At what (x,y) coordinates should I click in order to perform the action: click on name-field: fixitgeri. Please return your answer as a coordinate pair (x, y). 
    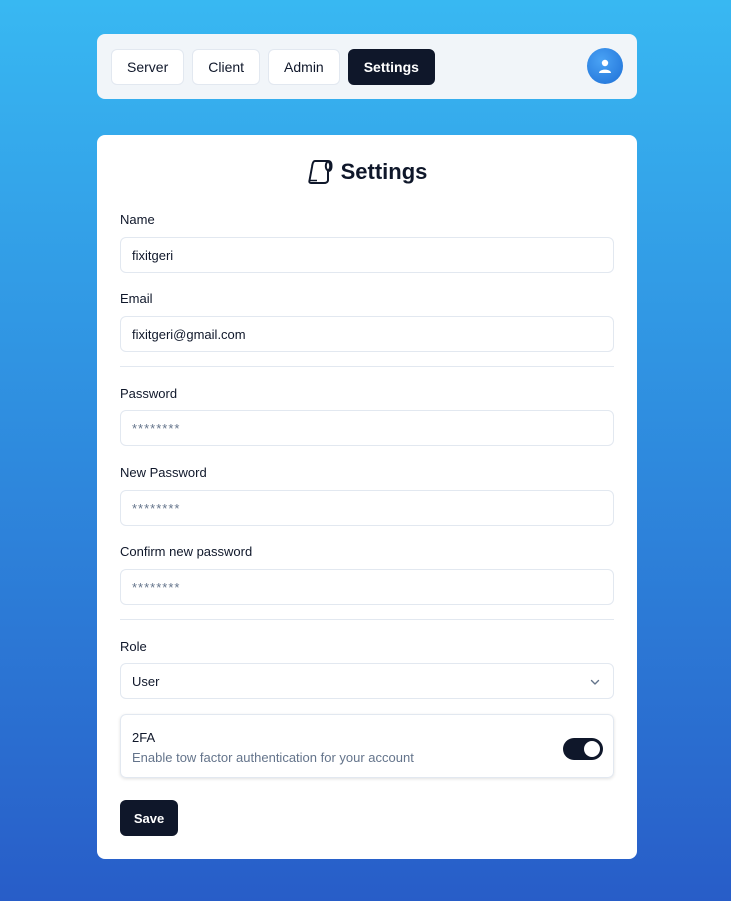
    Looking at the image, I should click on (367, 255).